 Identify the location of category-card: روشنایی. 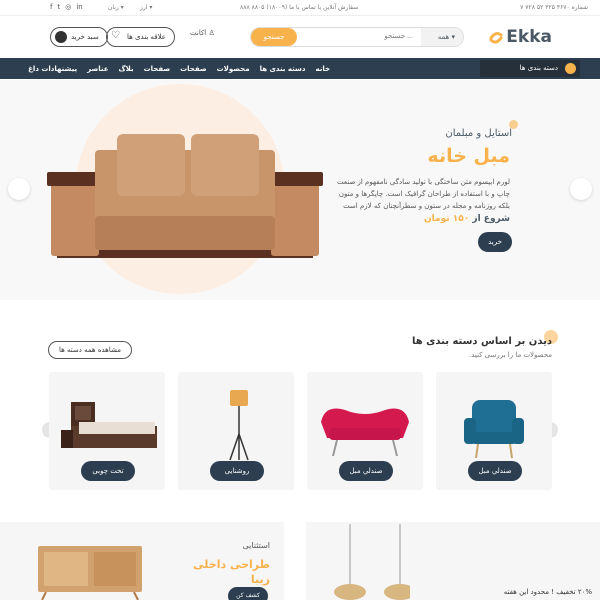
(236, 431).